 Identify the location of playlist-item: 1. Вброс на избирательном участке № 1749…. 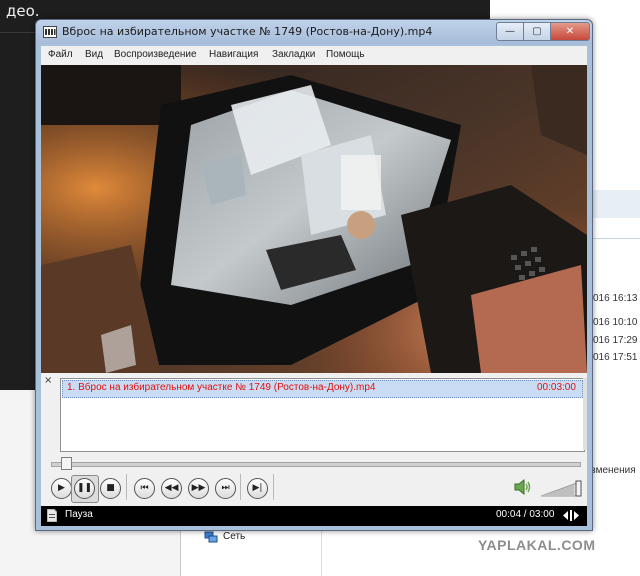
(322, 389).